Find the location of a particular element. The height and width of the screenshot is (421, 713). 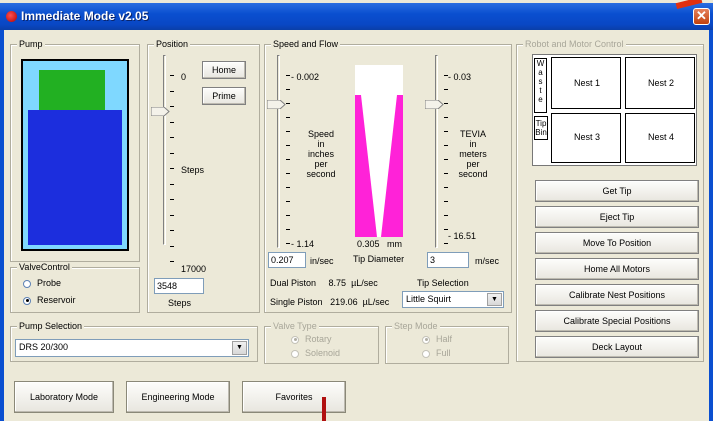

probe-label: Probe is located at coordinates (49, 283).